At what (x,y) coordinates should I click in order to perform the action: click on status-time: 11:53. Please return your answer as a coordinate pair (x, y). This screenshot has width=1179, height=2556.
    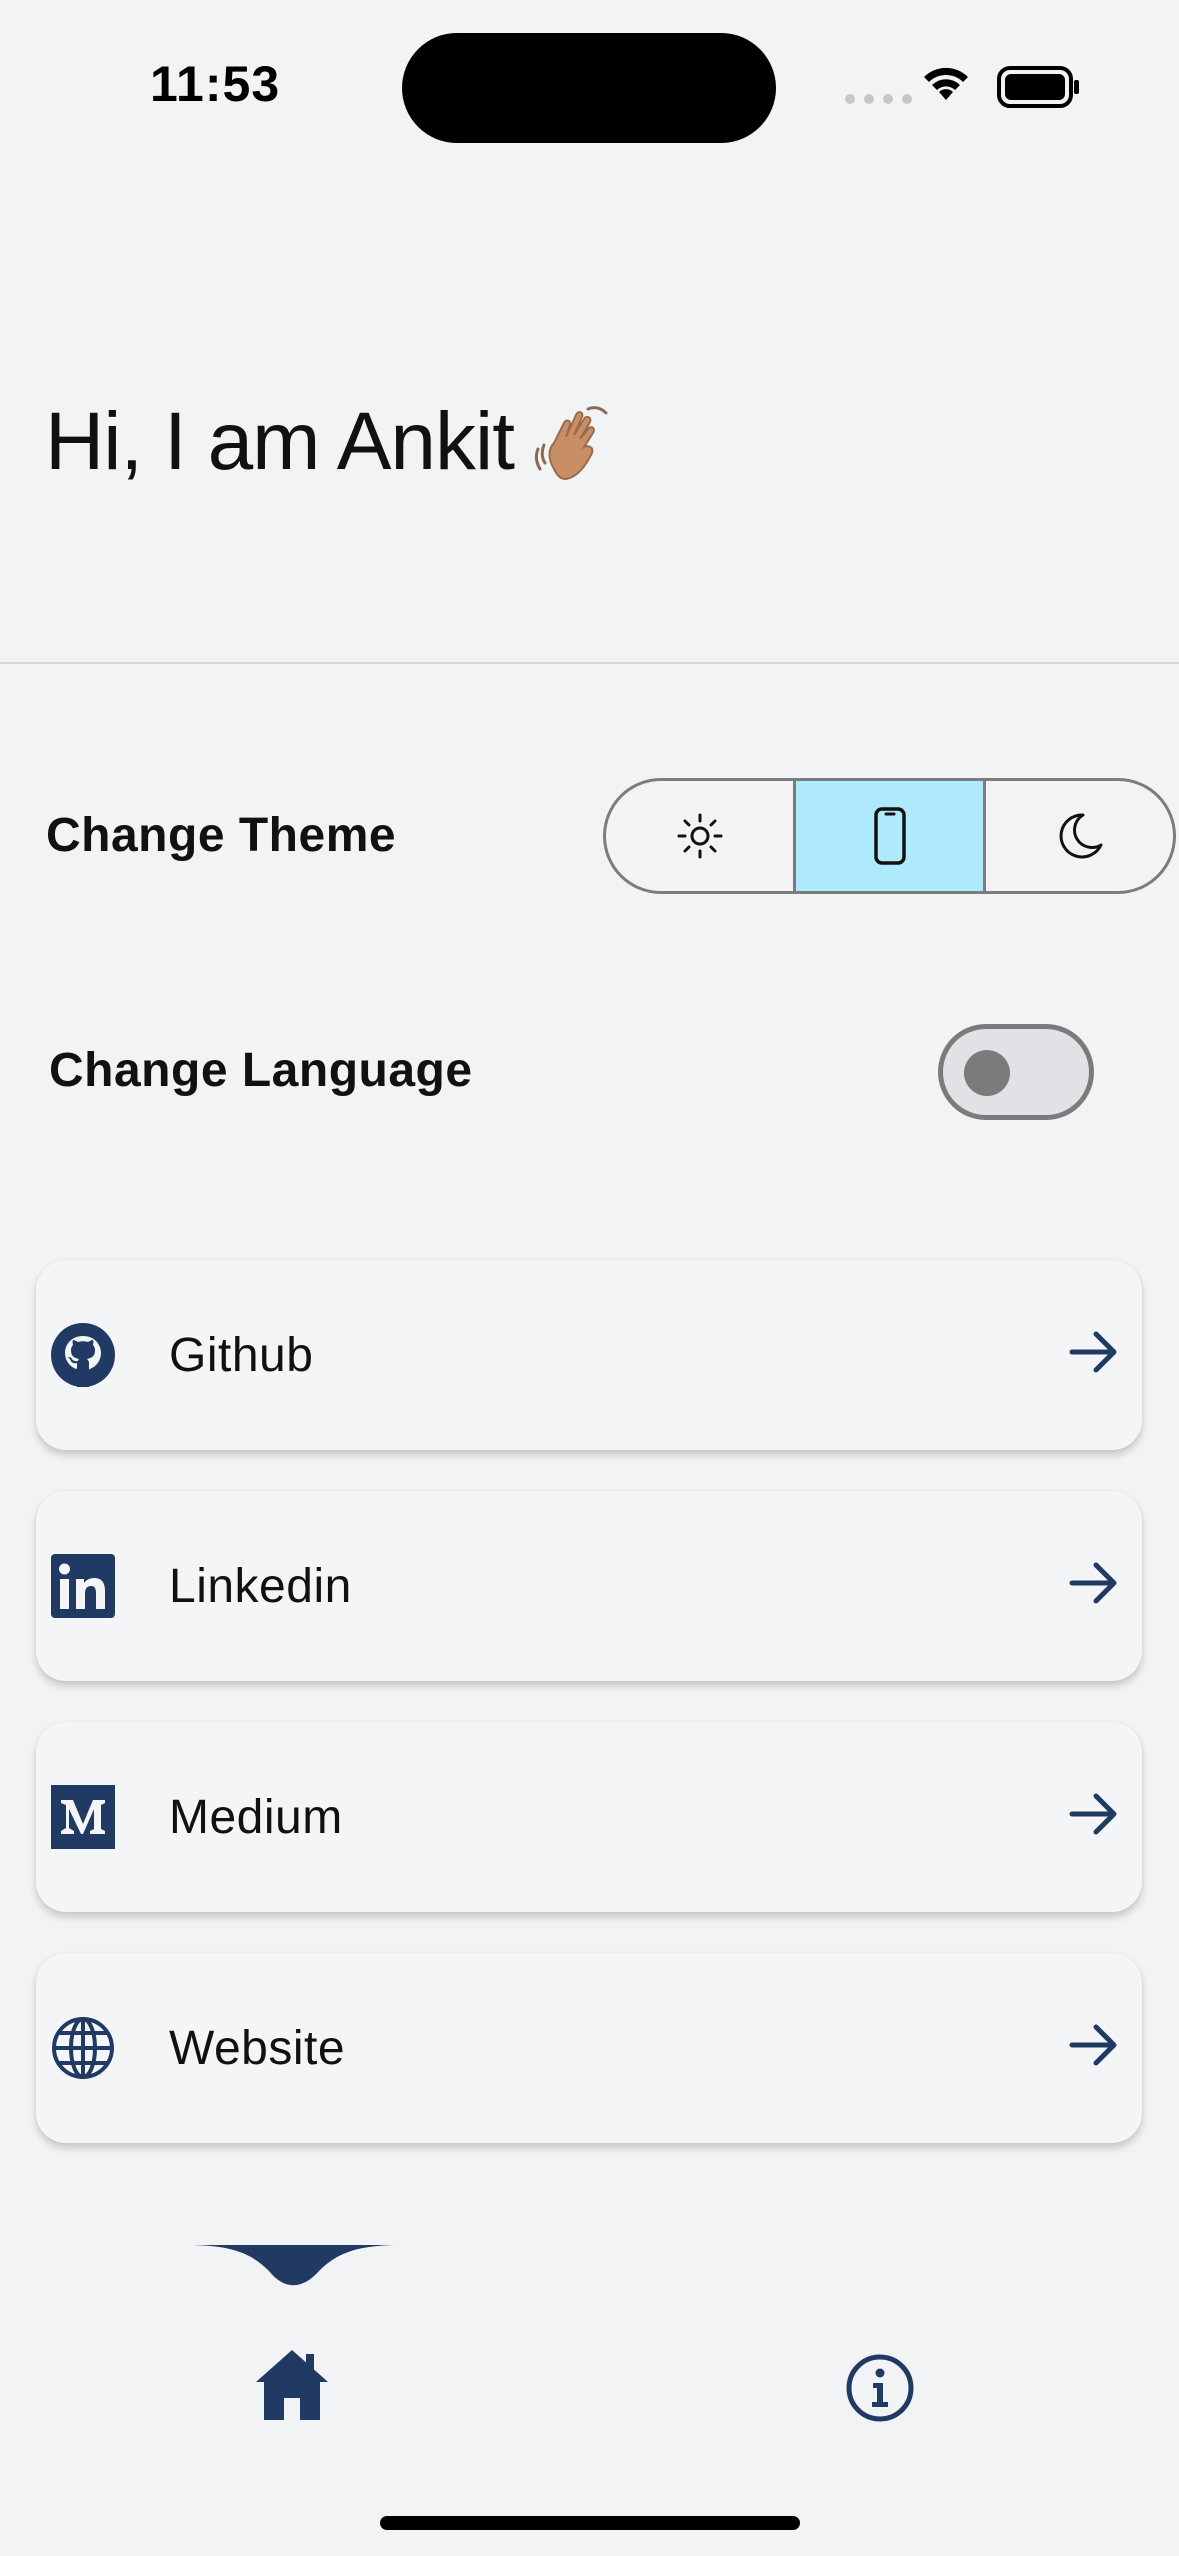
    Looking at the image, I should click on (215, 84).